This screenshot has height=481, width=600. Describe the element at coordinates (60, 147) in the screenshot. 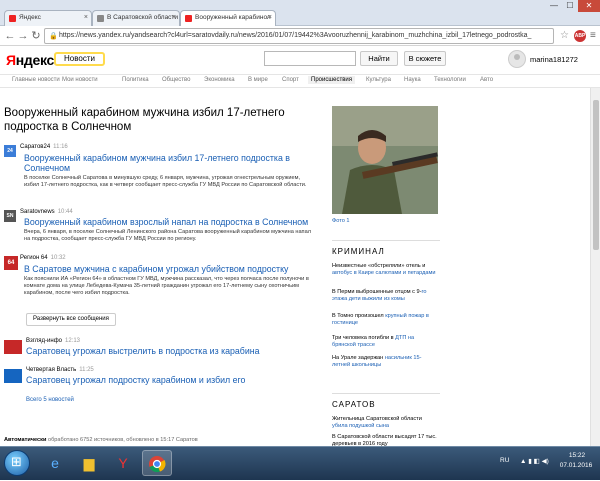

I see `story-time: 11:16` at that location.